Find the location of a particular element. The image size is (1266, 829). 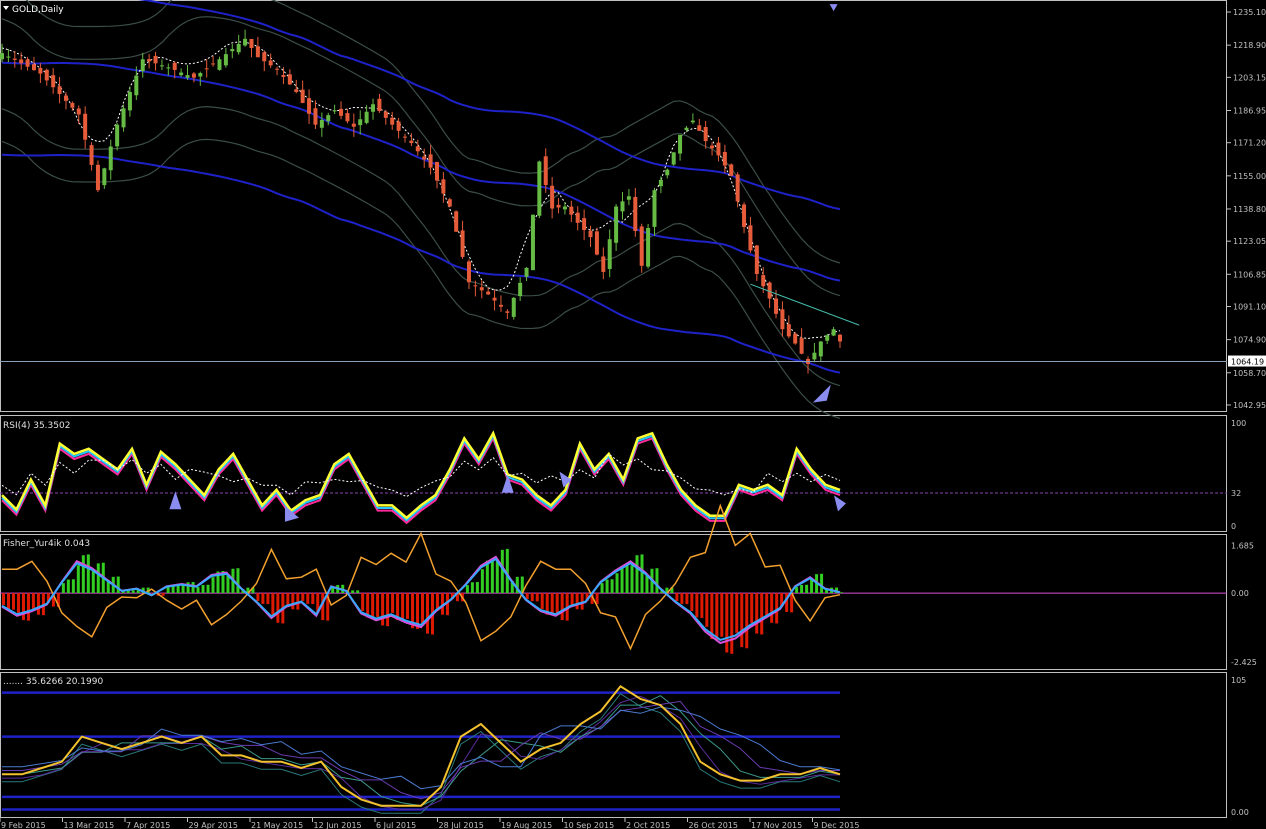

date-tick-label: 19 Aug 2015 is located at coordinates (526, 825).